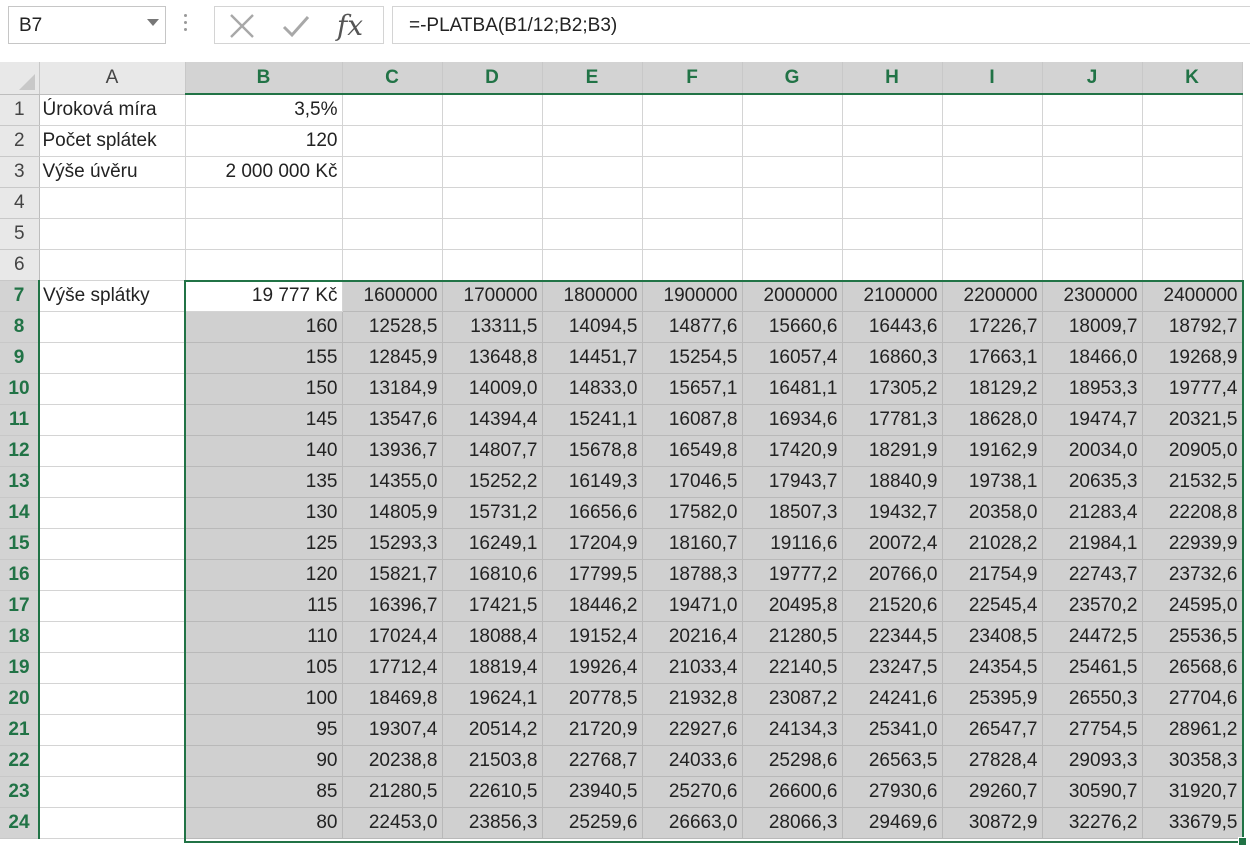  What do you see at coordinates (692, 265) in the screenshot?
I see `cell-f6` at bounding box center [692, 265].